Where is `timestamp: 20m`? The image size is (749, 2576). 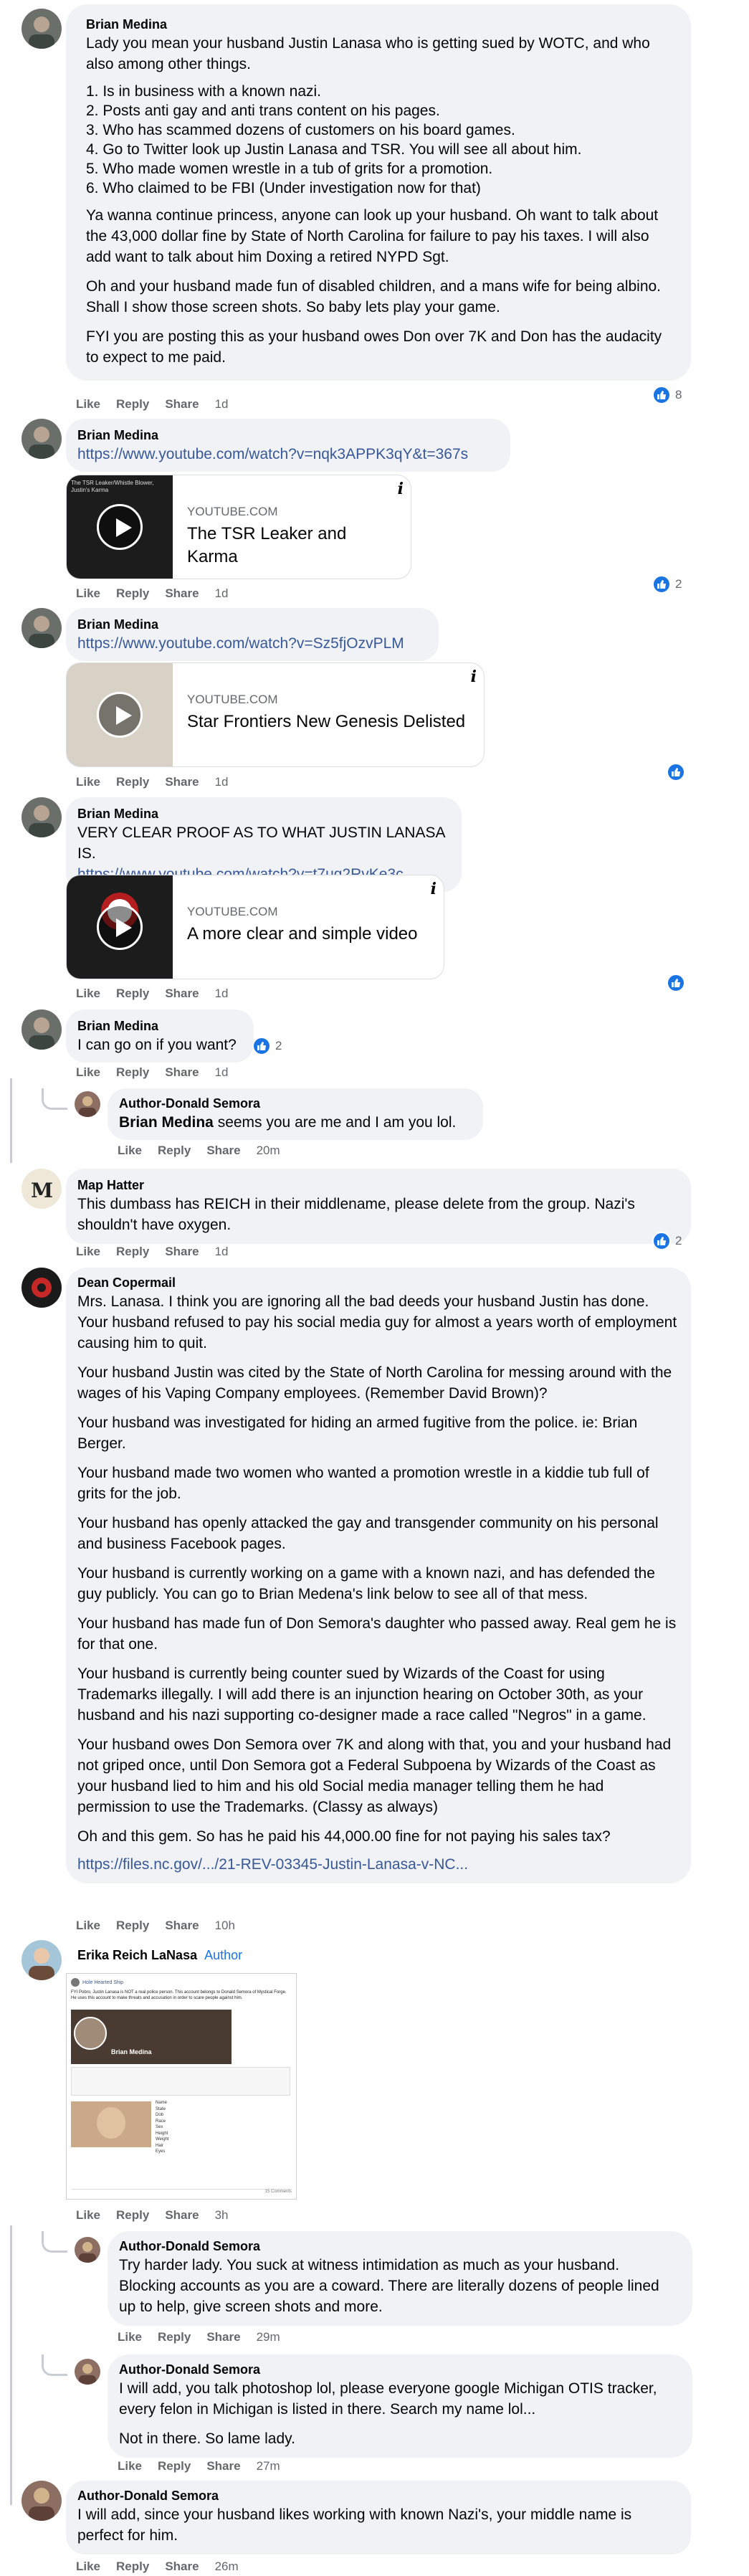 timestamp: 20m is located at coordinates (268, 1151).